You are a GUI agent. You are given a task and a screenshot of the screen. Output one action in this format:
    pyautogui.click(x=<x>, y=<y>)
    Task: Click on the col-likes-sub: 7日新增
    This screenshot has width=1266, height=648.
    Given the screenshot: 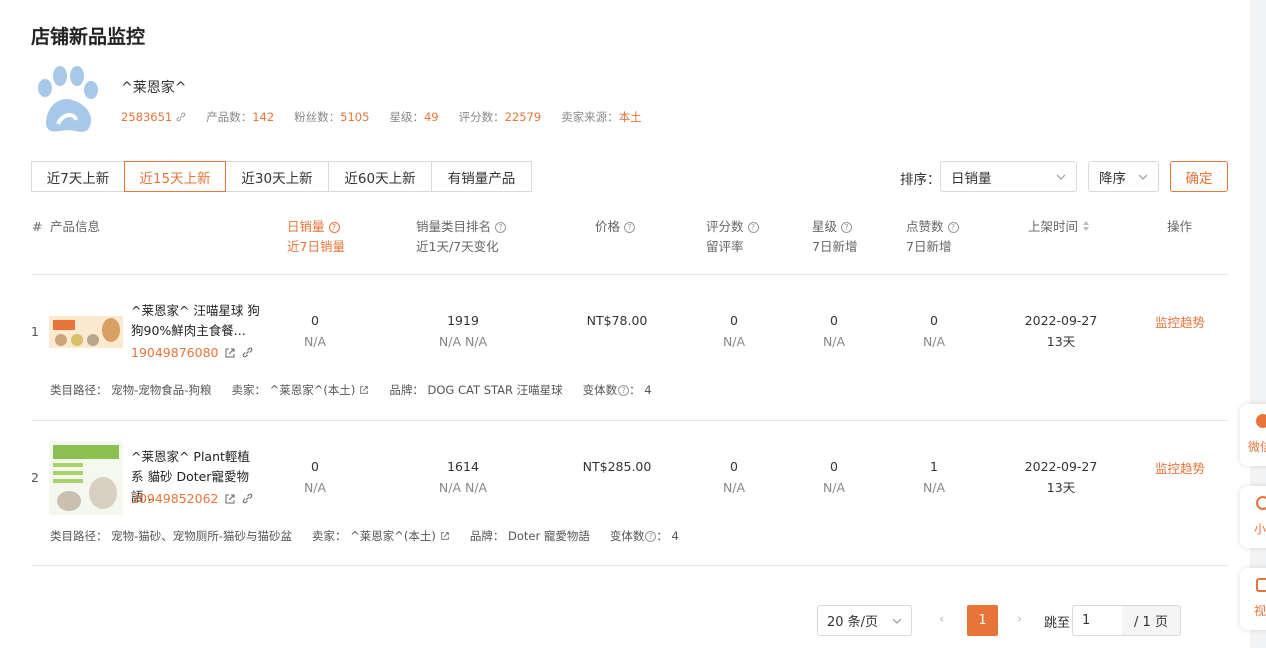 What is the action you would take?
    pyautogui.click(x=929, y=246)
    